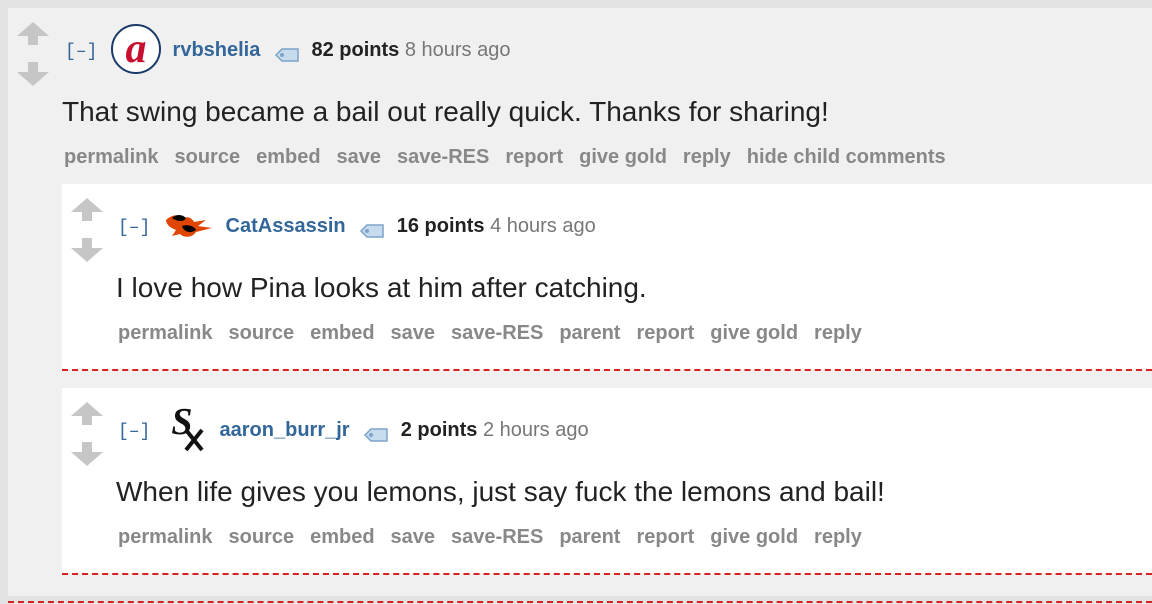 This screenshot has width=1152, height=604. Describe the element at coordinates (285, 430) in the screenshot. I see `author-link: aaron_burr_jr` at that location.